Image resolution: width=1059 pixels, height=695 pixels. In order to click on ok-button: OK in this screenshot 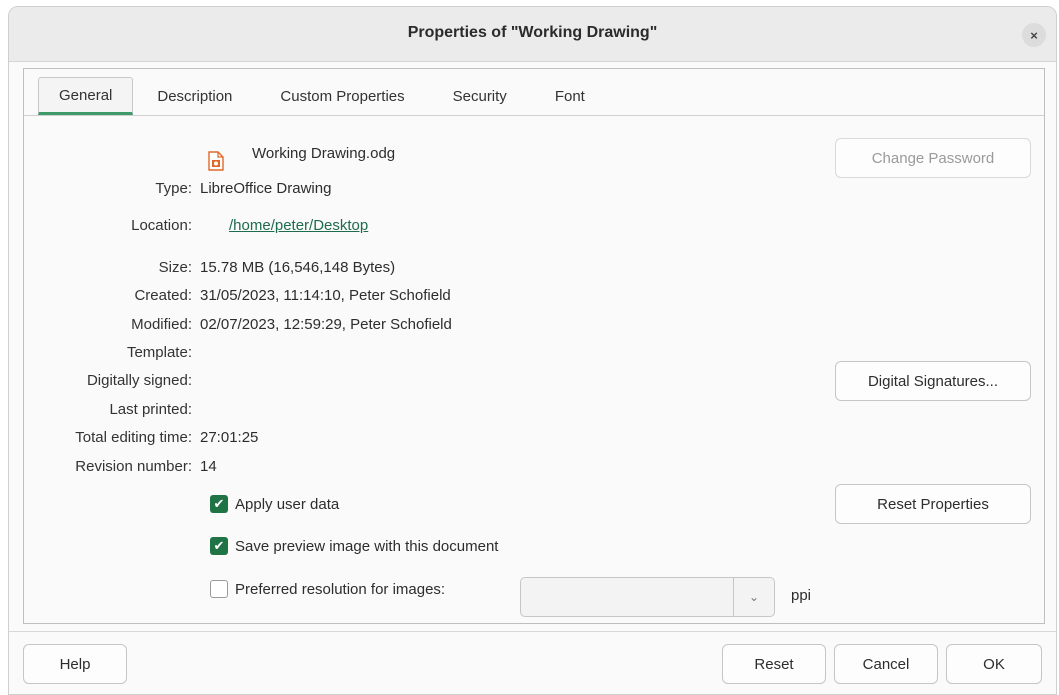, I will do `click(994, 664)`.